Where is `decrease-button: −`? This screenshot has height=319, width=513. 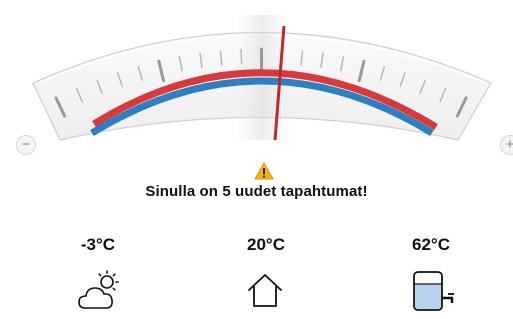
decrease-button: − is located at coordinates (26, 145).